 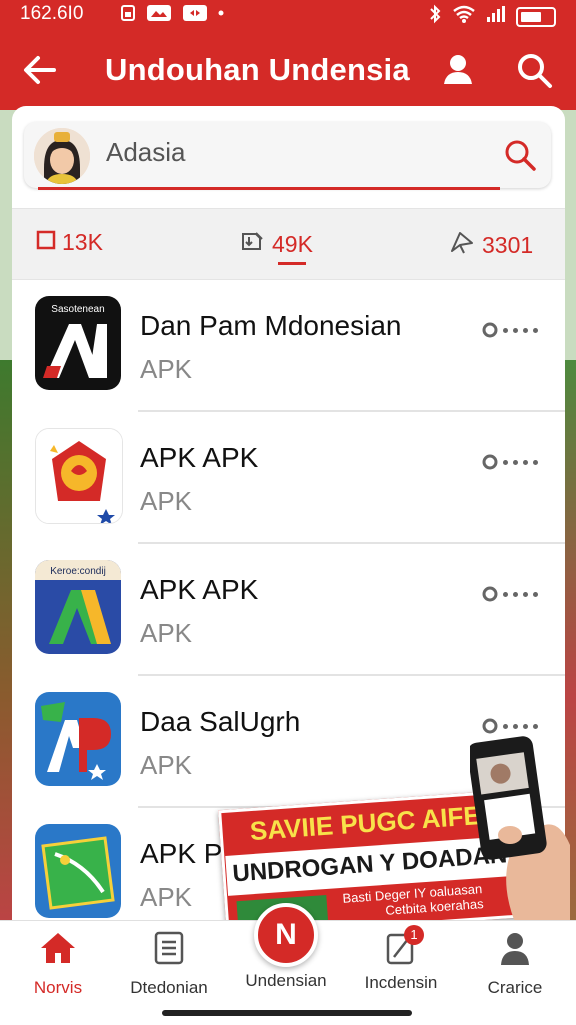 What do you see at coordinates (414, 935) in the screenshot?
I see `notification-badge: 1` at bounding box center [414, 935].